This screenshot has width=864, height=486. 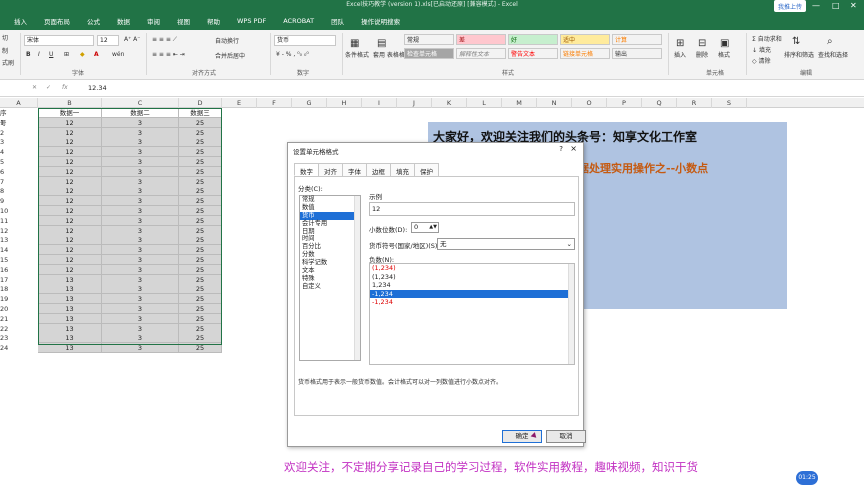 I want to click on dialog-tab-0: 数字, so click(x=306, y=169).